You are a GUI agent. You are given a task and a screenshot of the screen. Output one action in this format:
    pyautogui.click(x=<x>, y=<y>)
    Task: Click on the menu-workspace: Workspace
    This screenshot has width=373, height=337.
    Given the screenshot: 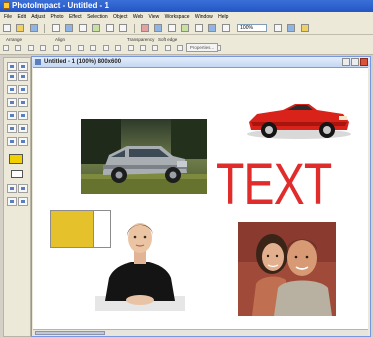 What is the action you would take?
    pyautogui.click(x=177, y=17)
    